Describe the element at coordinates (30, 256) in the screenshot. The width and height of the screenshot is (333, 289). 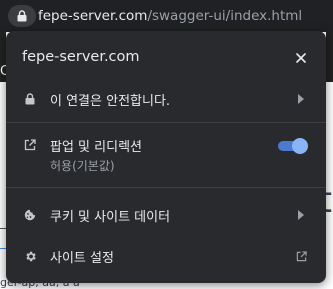
I see `gear-icon` at that location.